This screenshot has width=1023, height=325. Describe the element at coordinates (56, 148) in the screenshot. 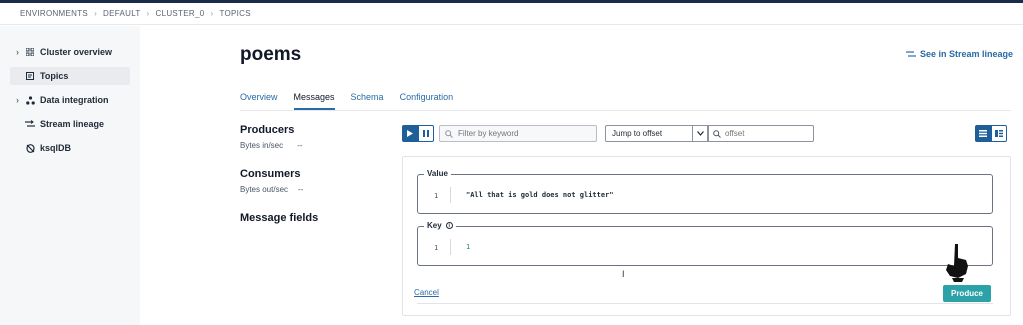

I see `sidebar-item-label: ksqlDB` at that location.